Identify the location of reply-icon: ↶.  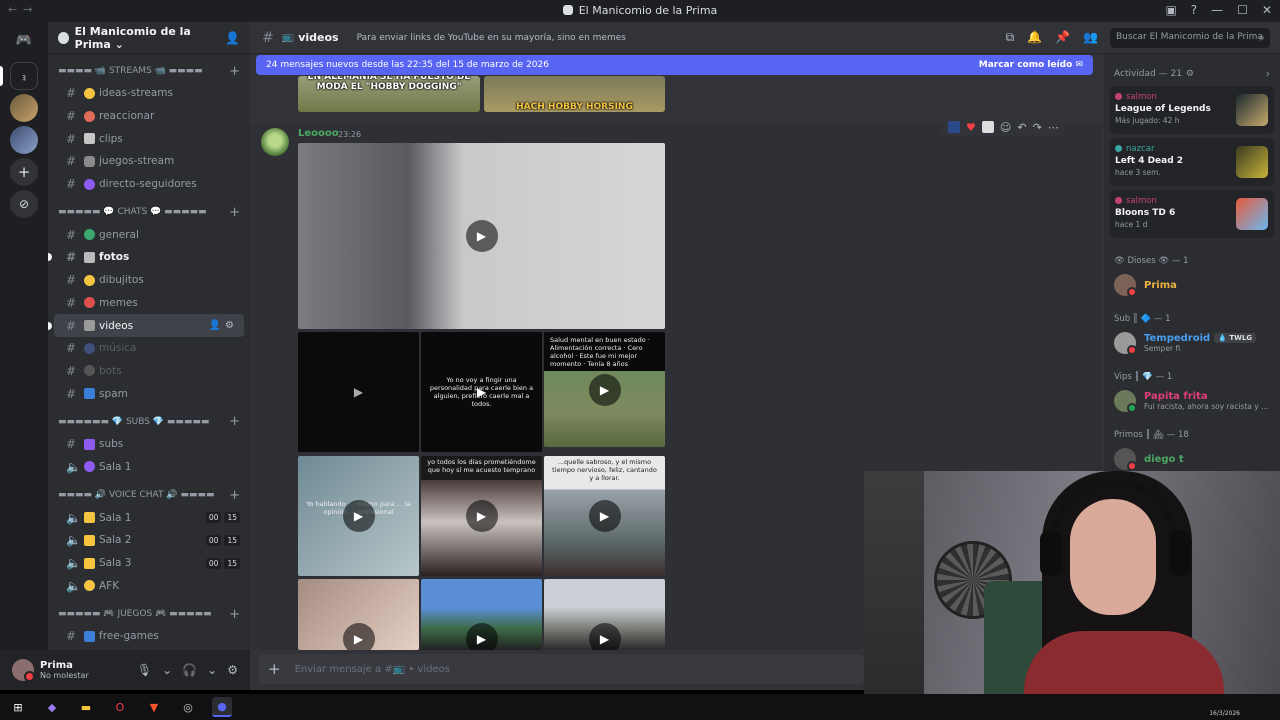
(1021, 127).